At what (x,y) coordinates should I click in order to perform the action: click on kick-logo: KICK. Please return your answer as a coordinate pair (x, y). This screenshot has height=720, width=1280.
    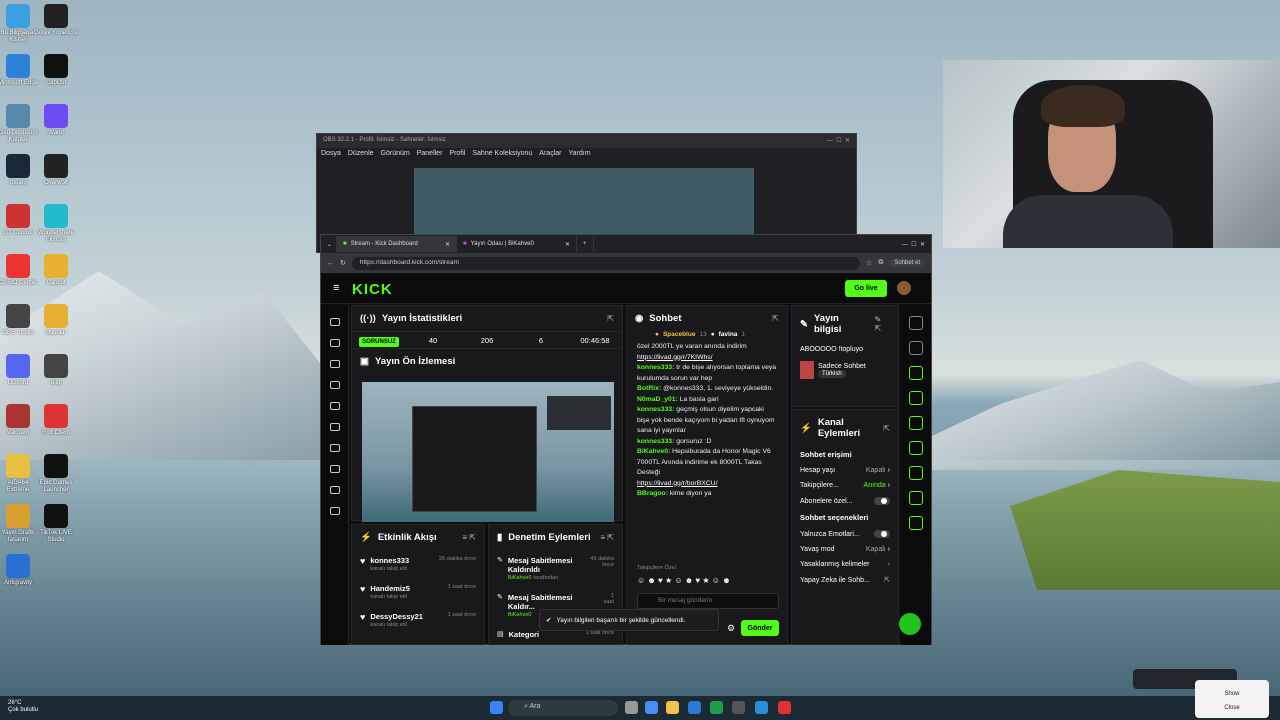
    Looking at the image, I should click on (372, 289).